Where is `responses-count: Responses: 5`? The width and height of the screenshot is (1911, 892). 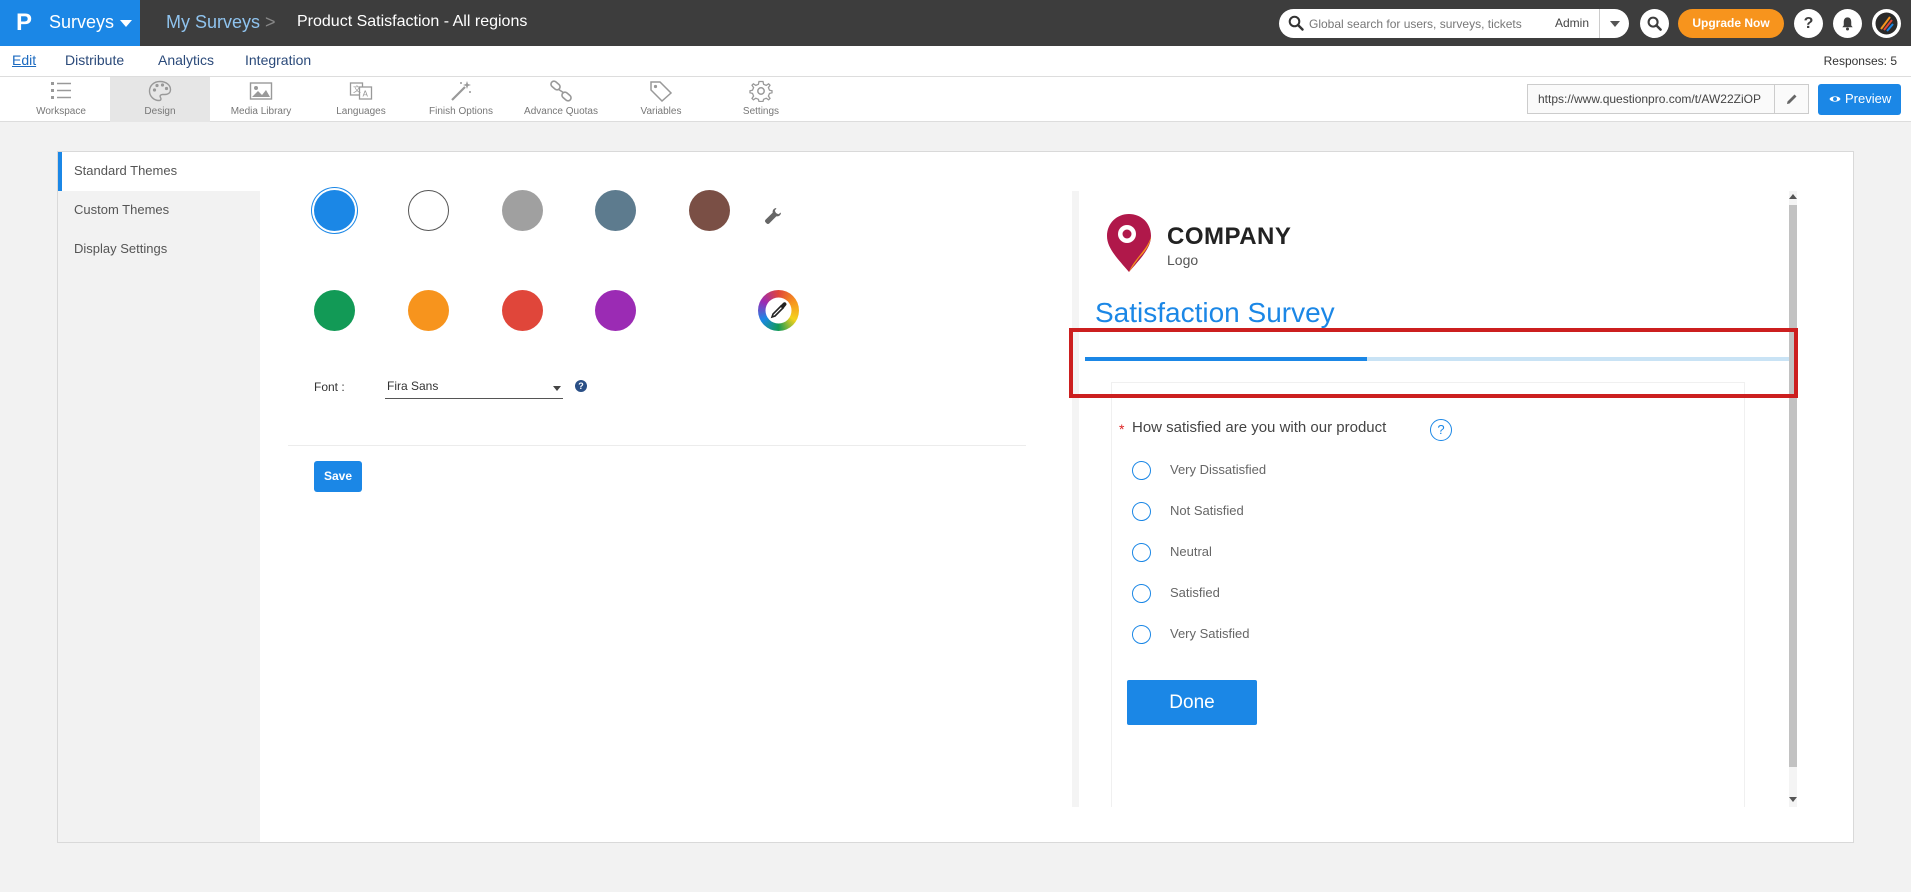
responses-count: Responses: 5 is located at coordinates (1860, 61).